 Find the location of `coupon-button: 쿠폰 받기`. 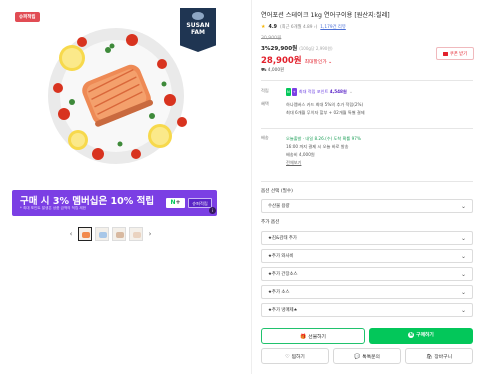

coupon-button: 쿠폰 받기 is located at coordinates (455, 53).